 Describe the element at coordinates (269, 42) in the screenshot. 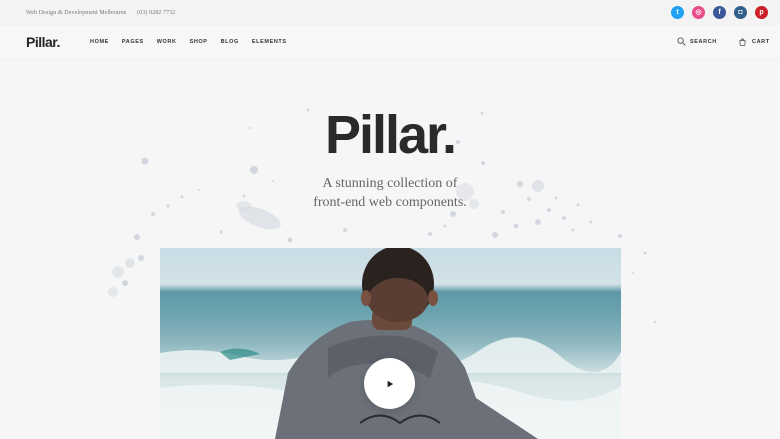

I see `menu-item-elements: ELEMENTS` at that location.